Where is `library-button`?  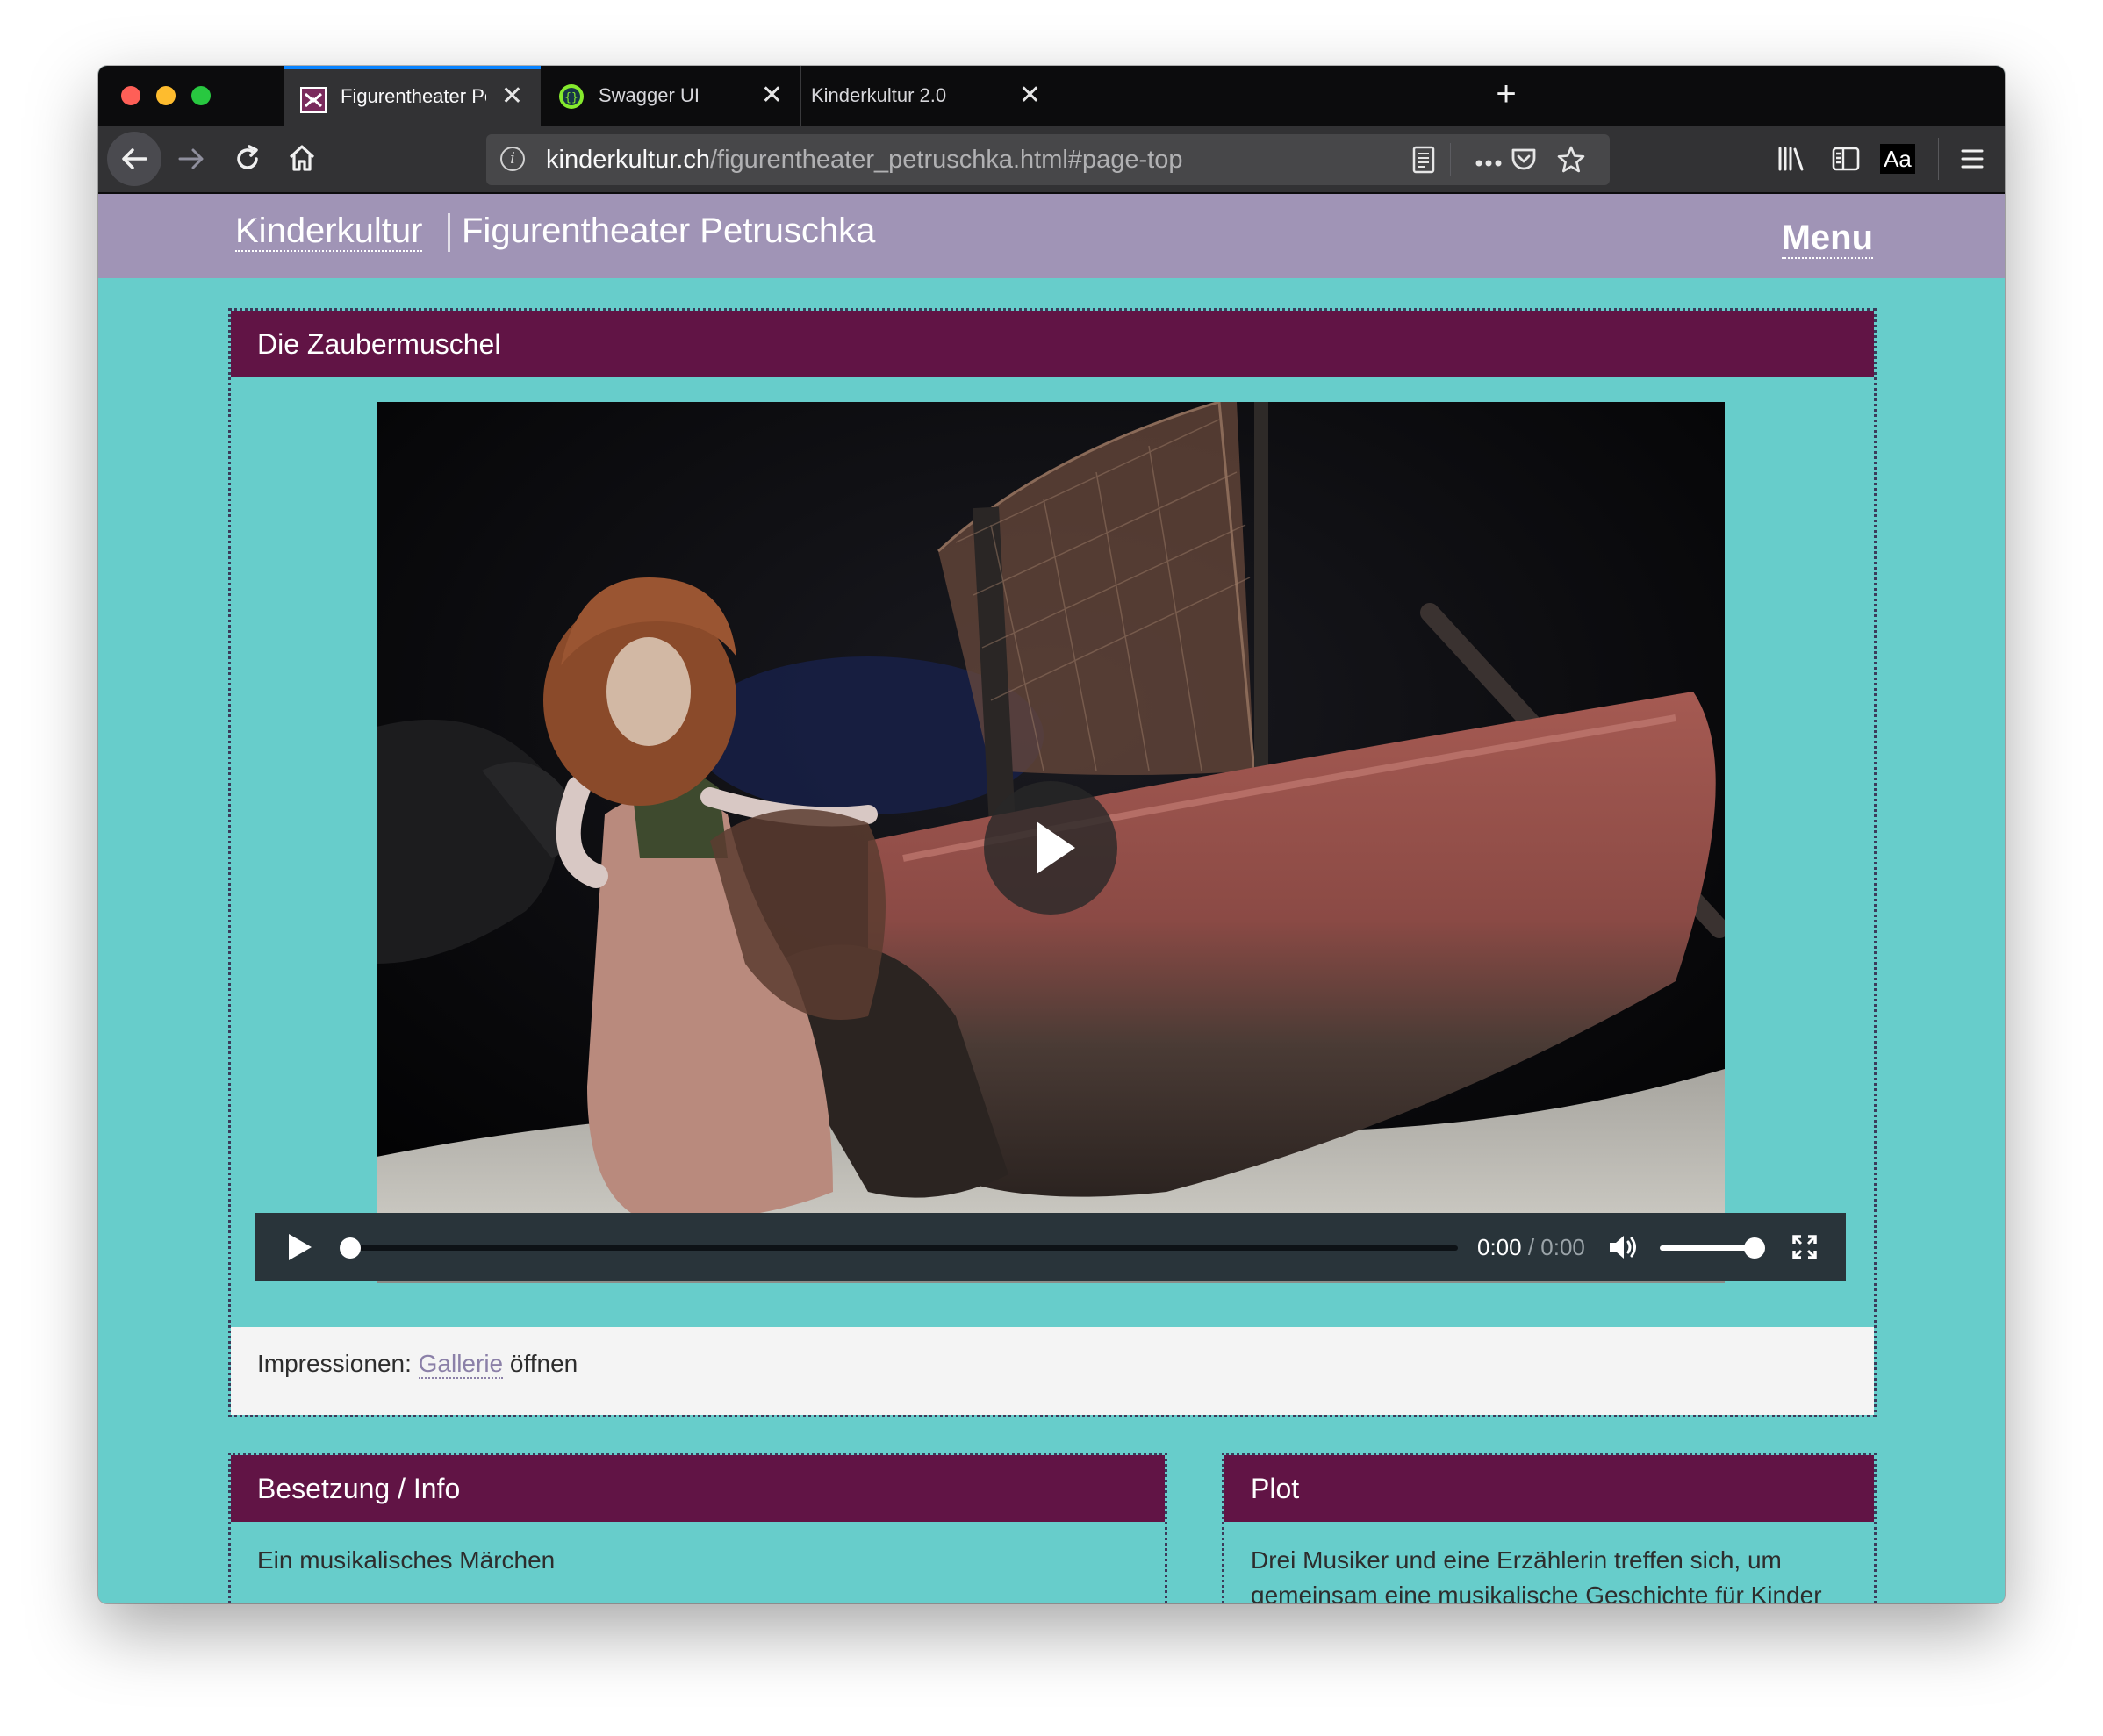
library-button is located at coordinates (1792, 159).